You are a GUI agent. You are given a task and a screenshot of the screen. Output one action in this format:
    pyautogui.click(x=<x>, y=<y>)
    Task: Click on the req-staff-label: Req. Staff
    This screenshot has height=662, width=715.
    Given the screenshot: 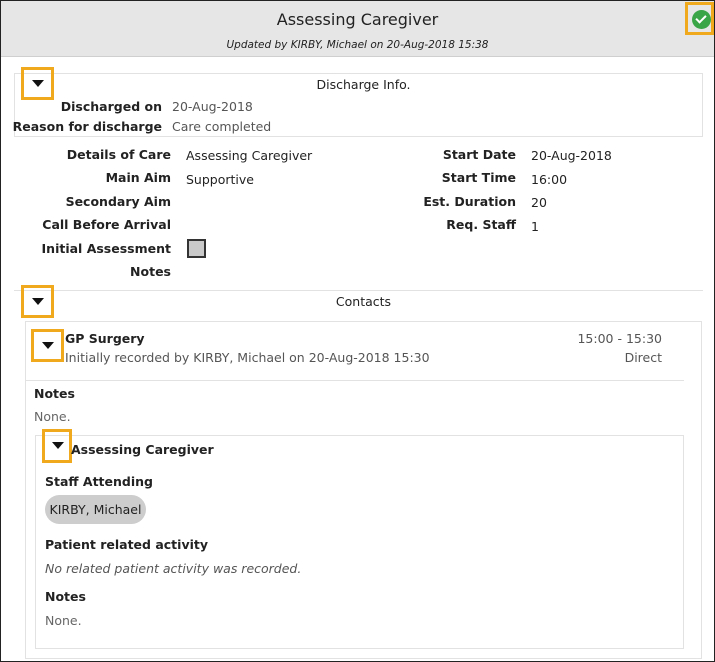 What is the action you would take?
    pyautogui.click(x=481, y=224)
    